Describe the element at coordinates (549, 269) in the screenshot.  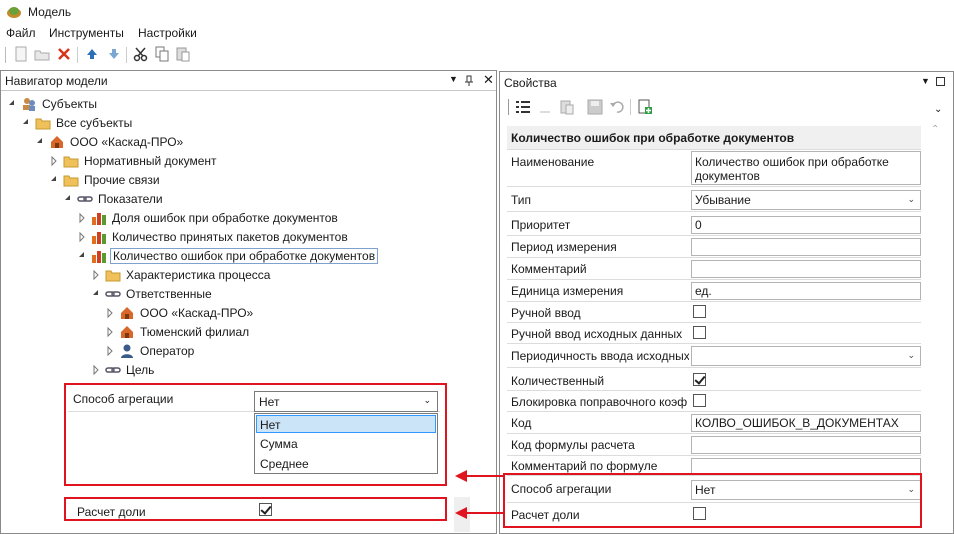
I see `prop-label: Комментарий` at that location.